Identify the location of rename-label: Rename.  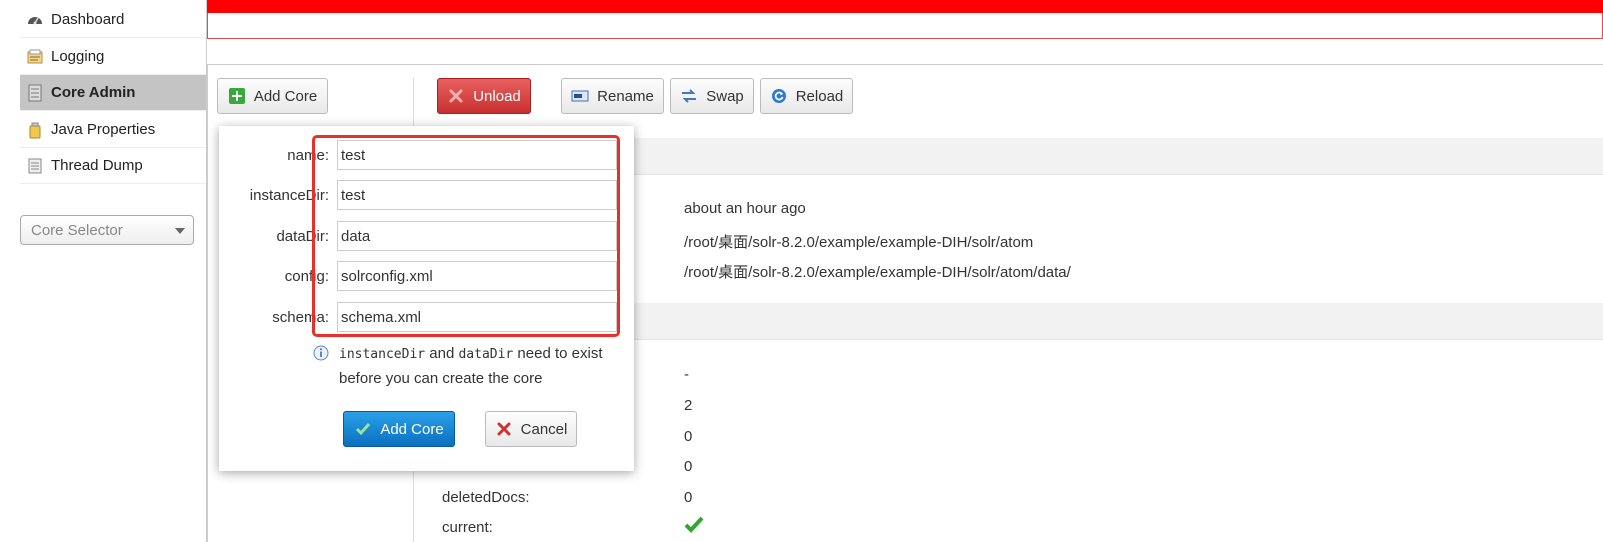
(625, 96).